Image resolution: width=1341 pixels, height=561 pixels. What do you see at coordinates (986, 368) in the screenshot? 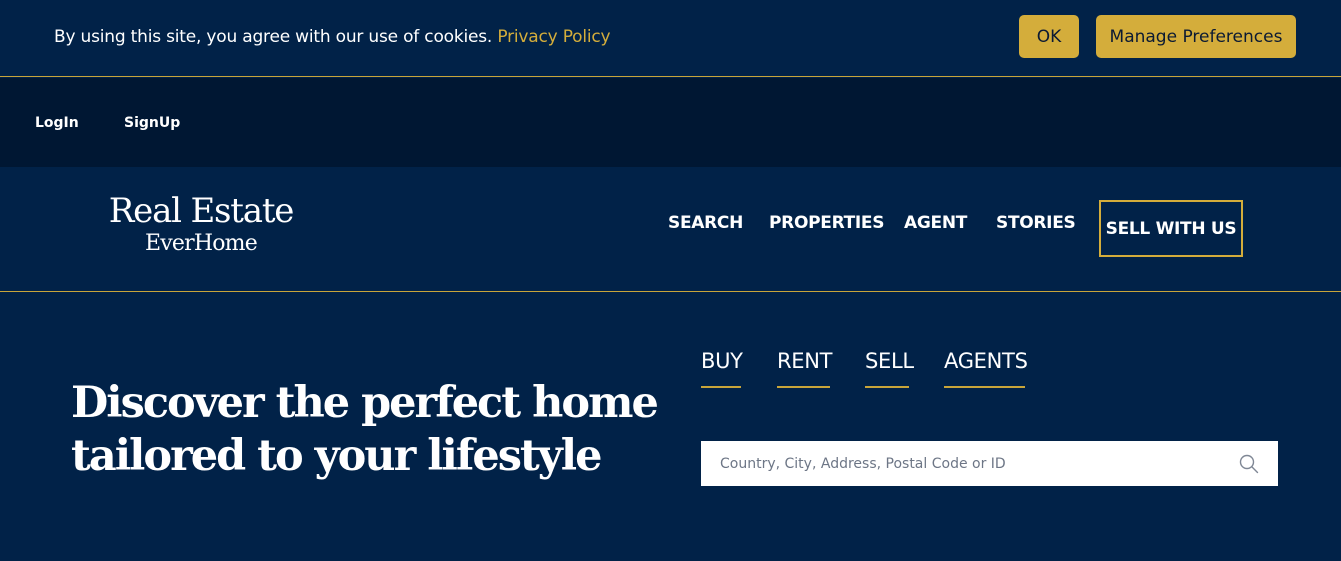
I see `tab-agents: AGENTS` at bounding box center [986, 368].